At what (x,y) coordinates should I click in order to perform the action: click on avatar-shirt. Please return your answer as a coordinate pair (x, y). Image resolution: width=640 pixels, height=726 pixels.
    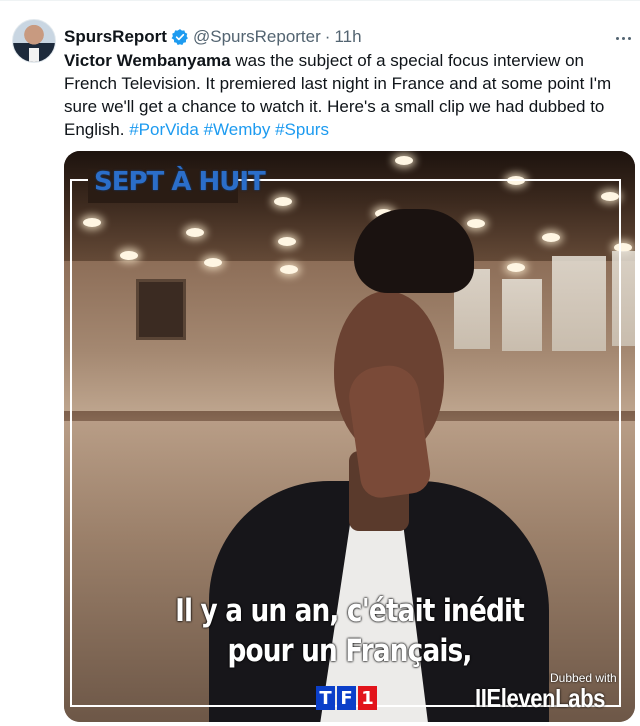
    Looking at the image, I should click on (34, 55).